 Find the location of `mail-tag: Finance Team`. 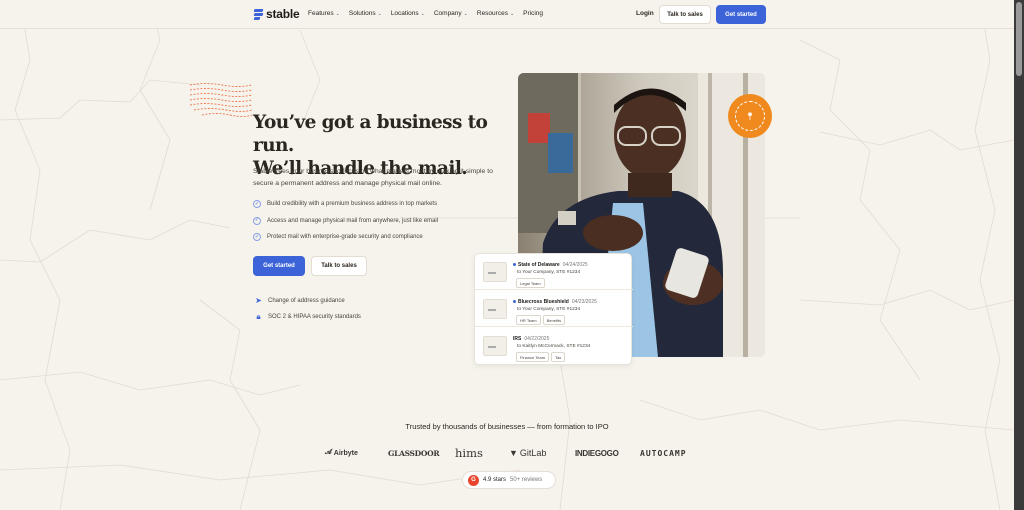

mail-tag: Finance Team is located at coordinates (533, 357).